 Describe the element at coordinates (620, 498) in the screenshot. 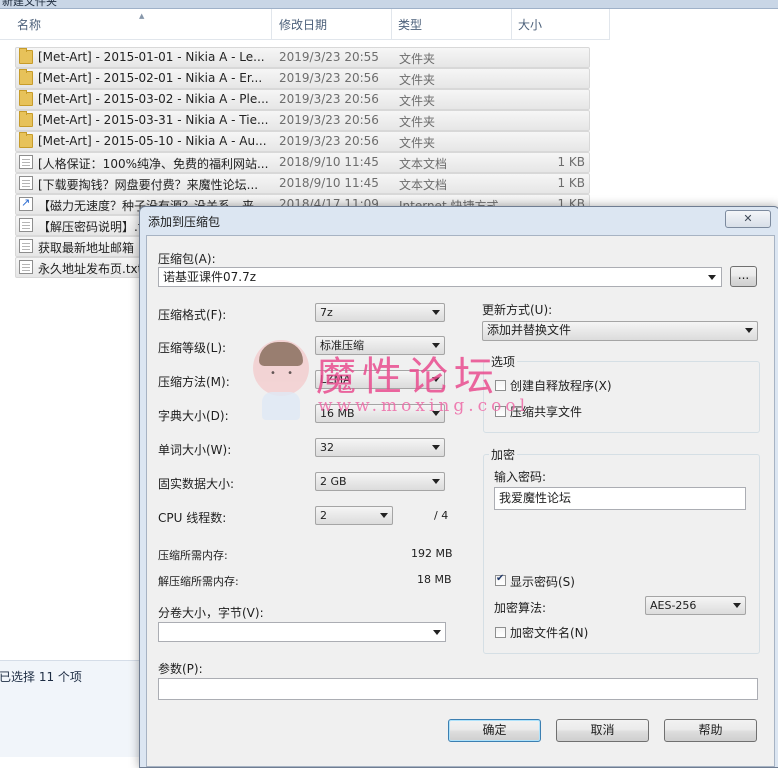

I see `password-input: 我爱魔性论坛` at that location.